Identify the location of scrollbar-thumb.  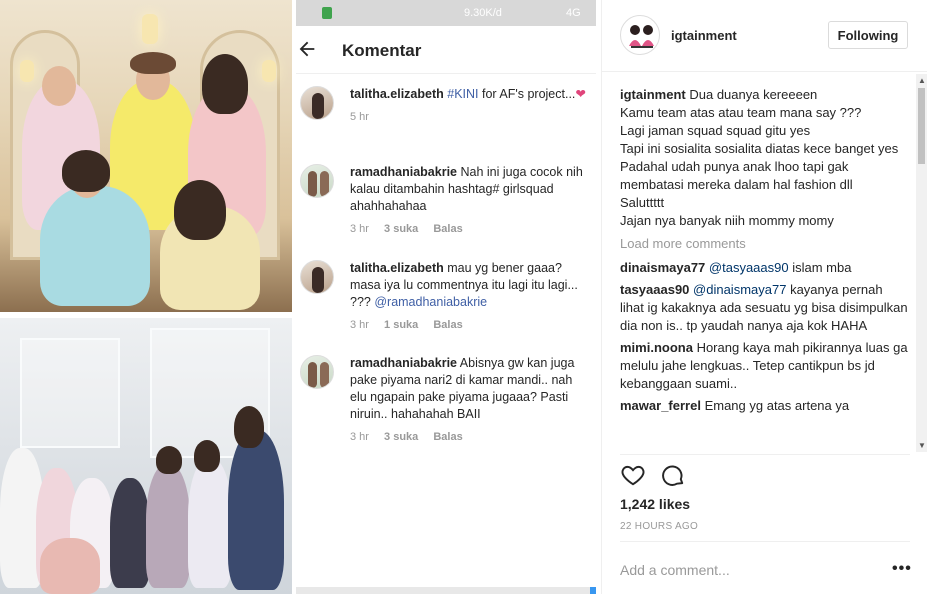
(921, 126).